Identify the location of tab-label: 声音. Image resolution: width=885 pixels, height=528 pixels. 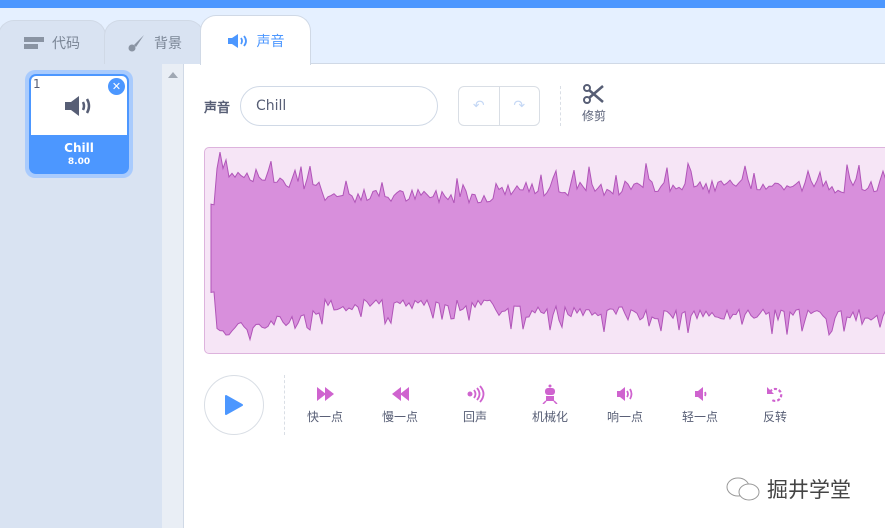
(270, 41).